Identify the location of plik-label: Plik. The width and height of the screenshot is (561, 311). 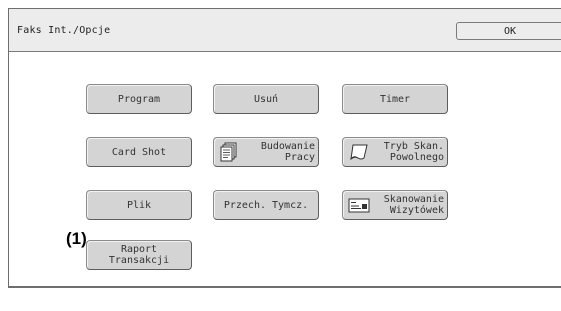
(139, 205).